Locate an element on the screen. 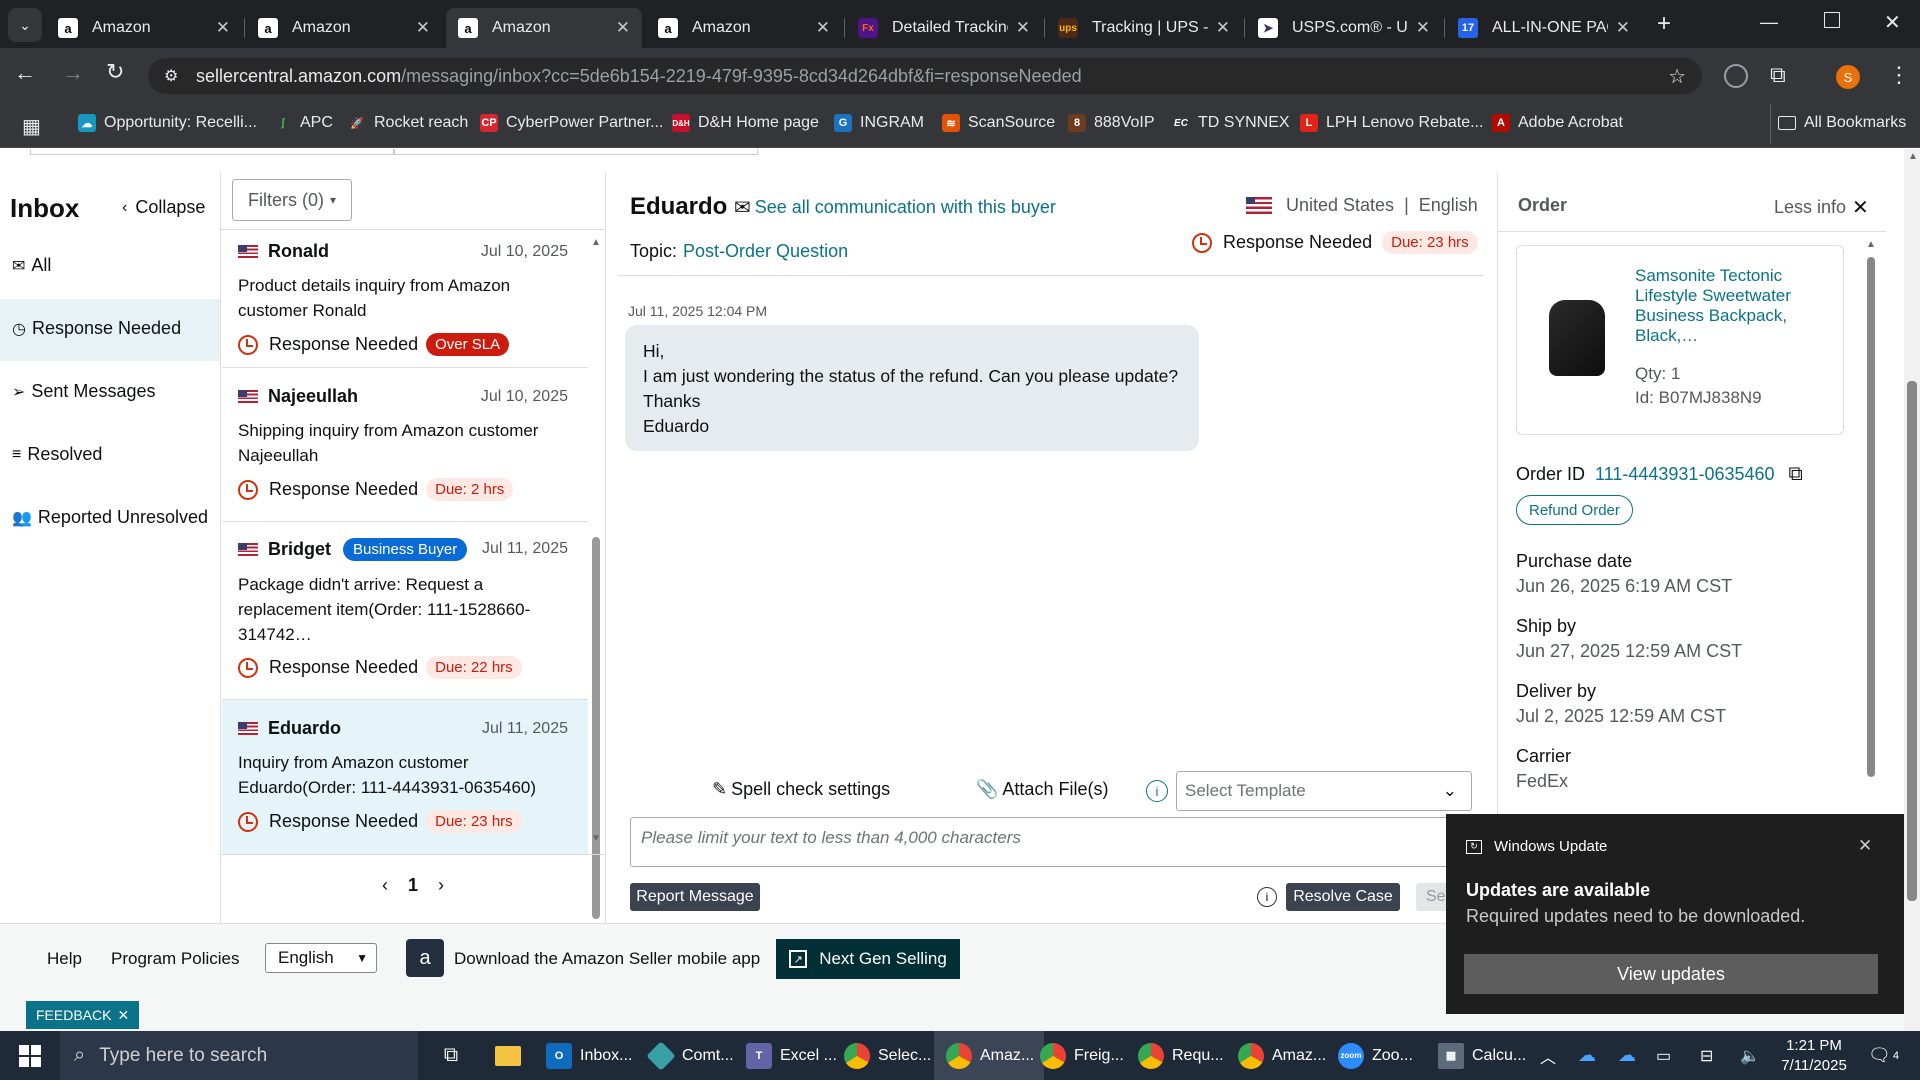 Image resolution: width=1920 pixels, height=1080 pixels. spell-check-settings-button: ✎ Spell check settings is located at coordinates (801, 789).